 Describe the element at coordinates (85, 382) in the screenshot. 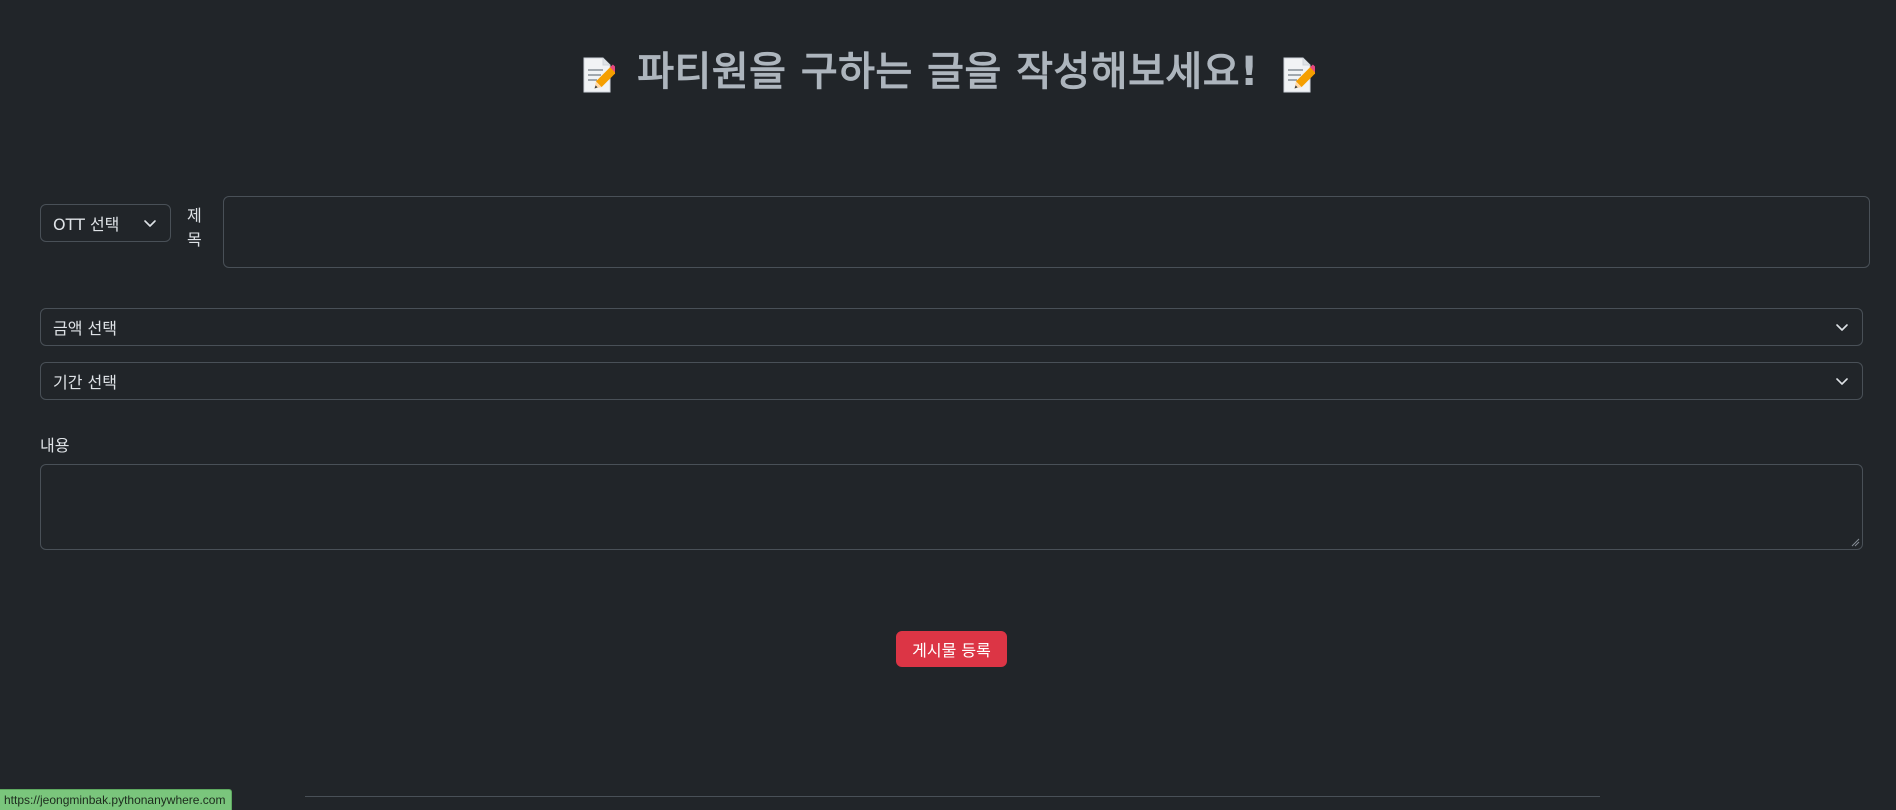

I see `period-select-value: 기간 선택` at that location.